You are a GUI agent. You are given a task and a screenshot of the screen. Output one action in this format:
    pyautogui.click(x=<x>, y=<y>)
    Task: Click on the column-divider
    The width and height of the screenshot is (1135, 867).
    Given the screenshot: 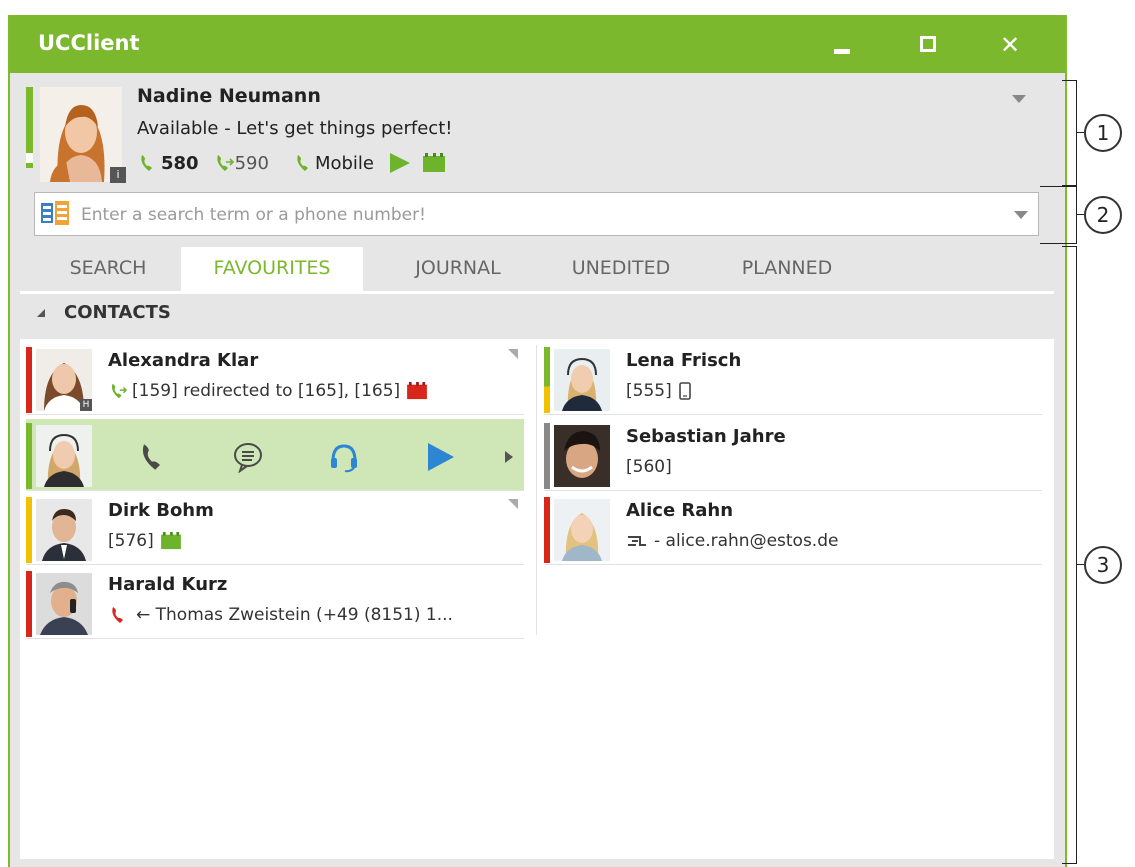 What is the action you would take?
    pyautogui.click(x=536, y=490)
    